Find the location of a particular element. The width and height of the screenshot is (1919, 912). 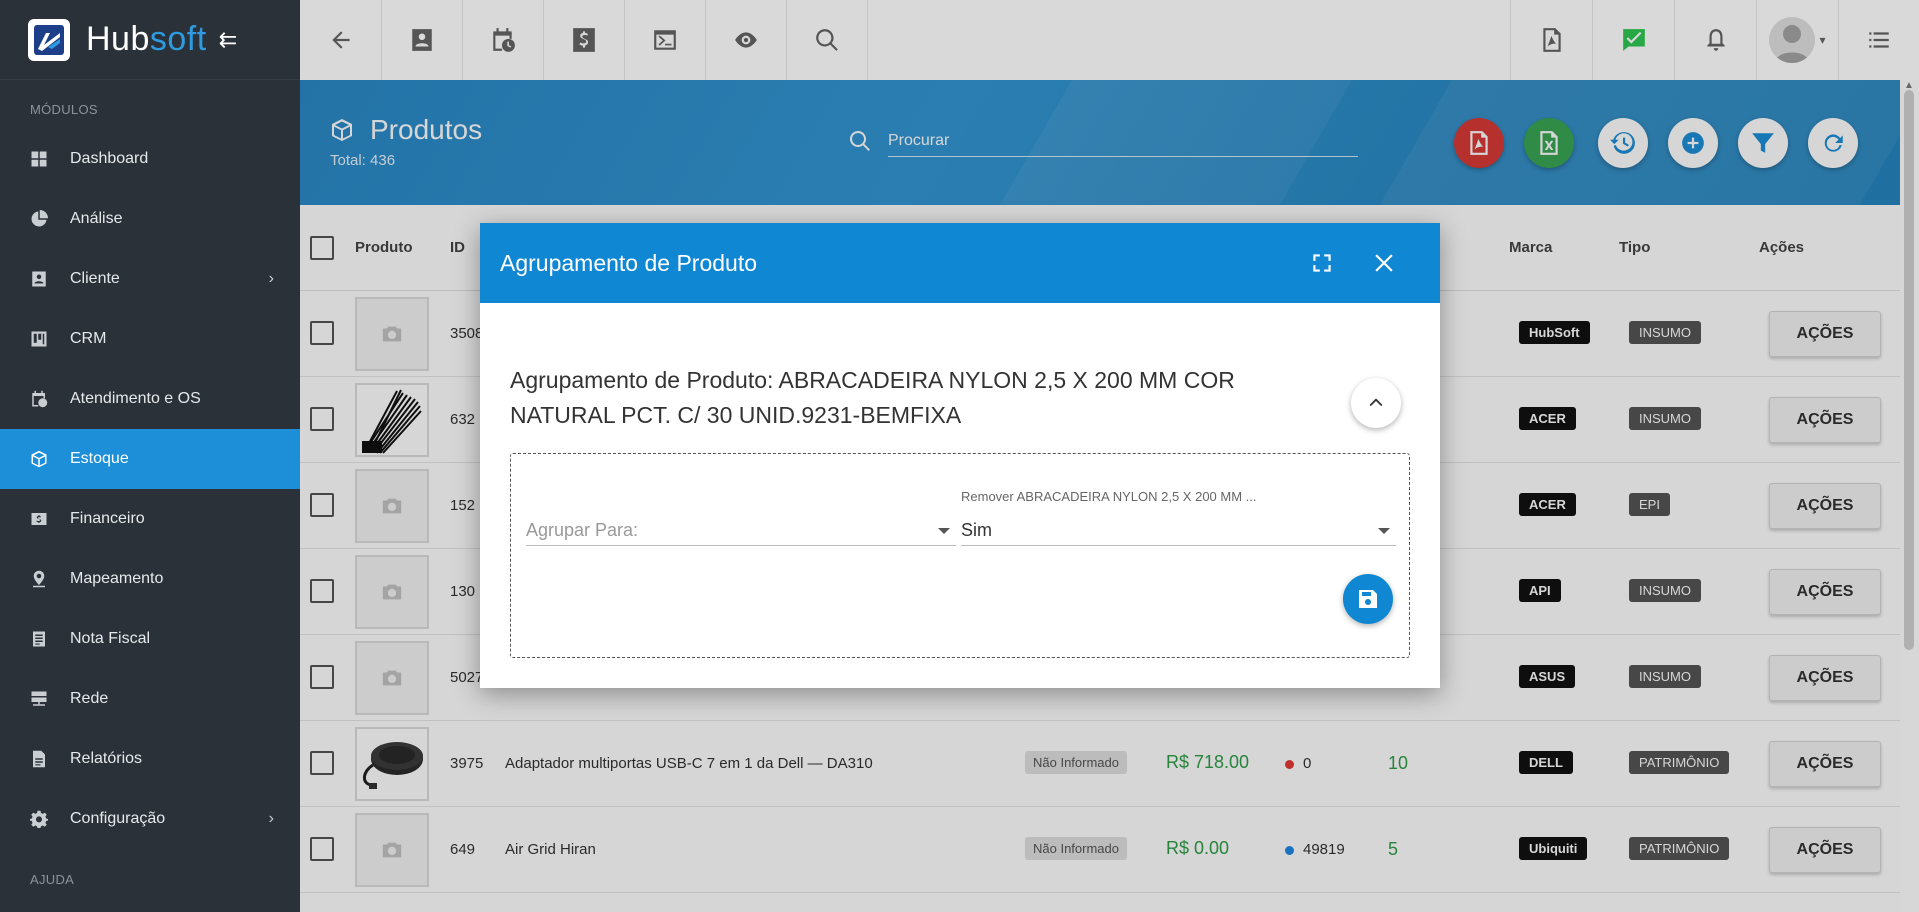

dialog-title: Agrupamento de Produto is located at coordinates (629, 262).